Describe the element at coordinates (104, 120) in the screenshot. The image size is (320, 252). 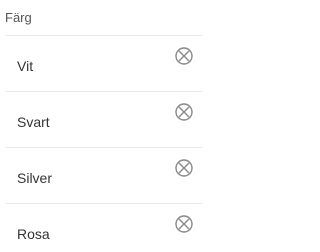
I see `list-item-svart: Svart` at that location.